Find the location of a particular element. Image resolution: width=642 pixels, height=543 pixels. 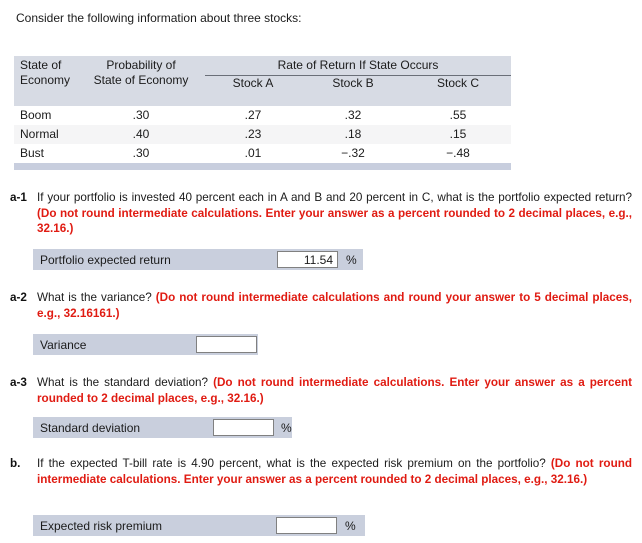

answer-label-variance: Variance is located at coordinates (63, 344).